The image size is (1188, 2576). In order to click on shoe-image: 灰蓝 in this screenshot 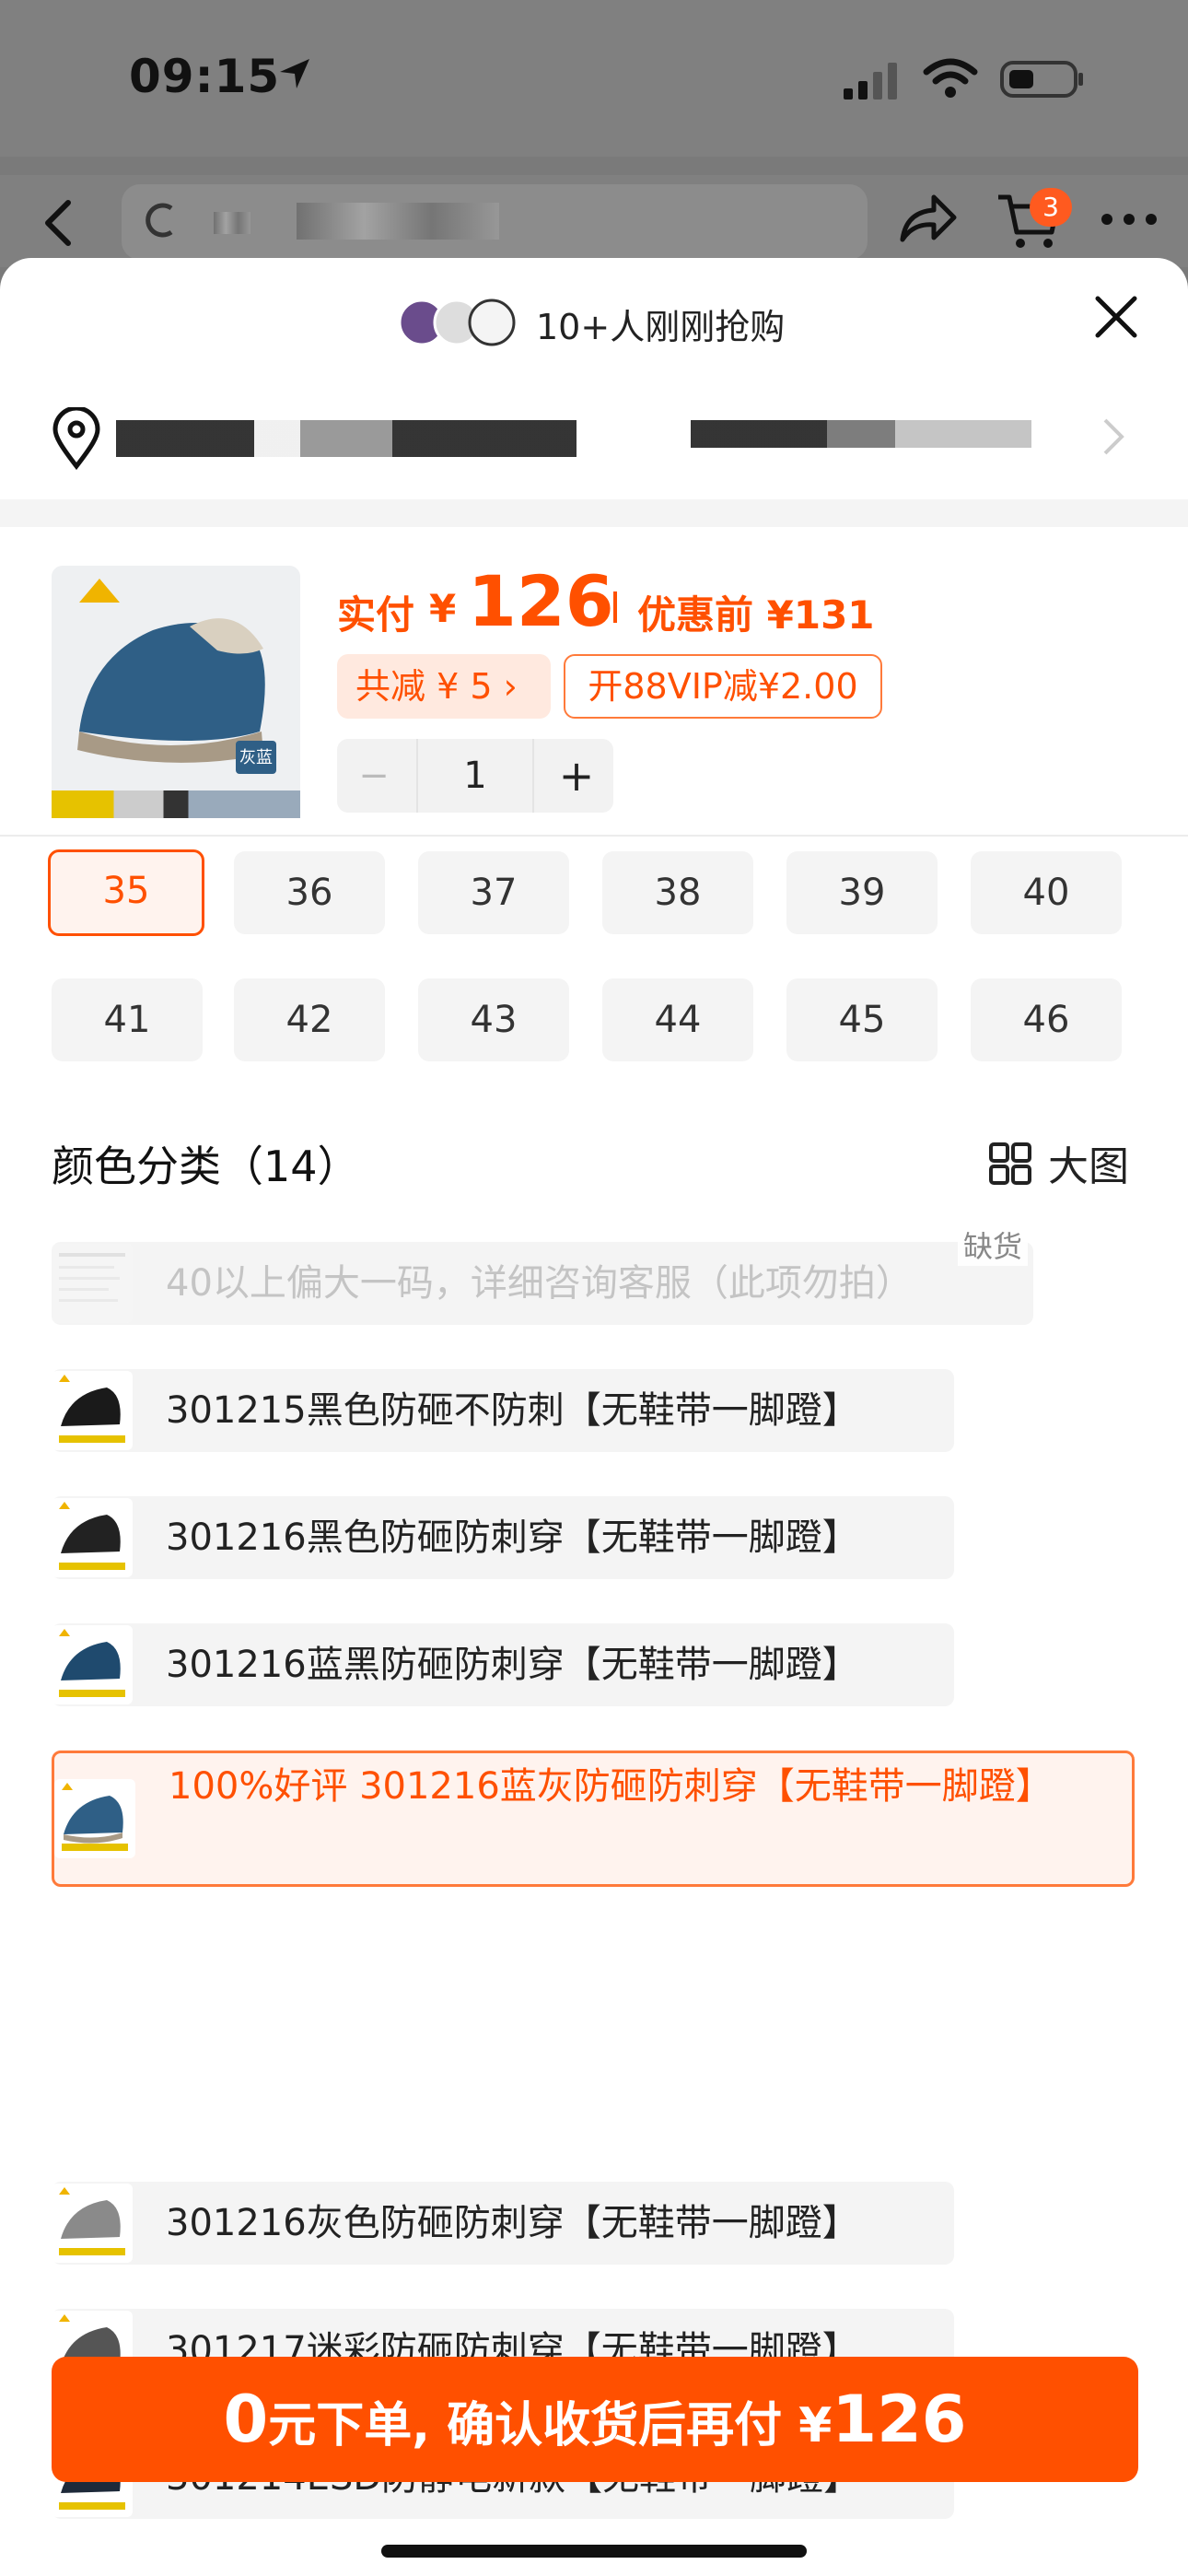, I will do `click(176, 691)`.